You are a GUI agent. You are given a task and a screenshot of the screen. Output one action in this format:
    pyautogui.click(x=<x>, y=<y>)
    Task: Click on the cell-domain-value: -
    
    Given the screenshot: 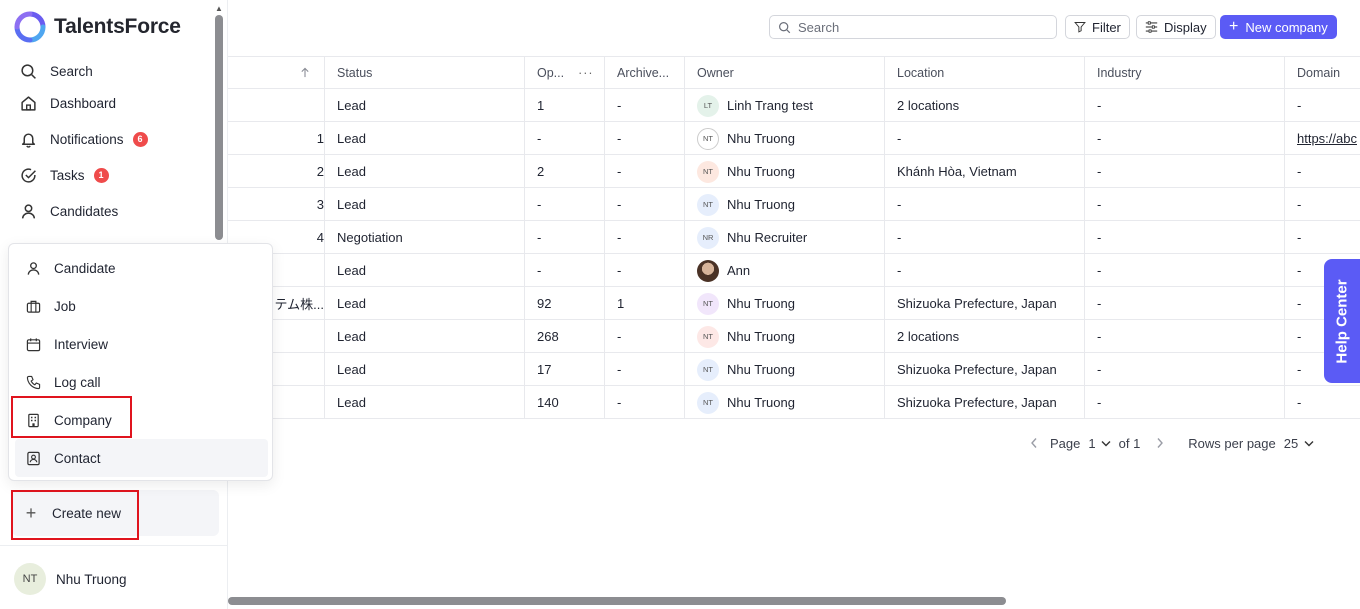 What is the action you would take?
    pyautogui.click(x=1299, y=369)
    